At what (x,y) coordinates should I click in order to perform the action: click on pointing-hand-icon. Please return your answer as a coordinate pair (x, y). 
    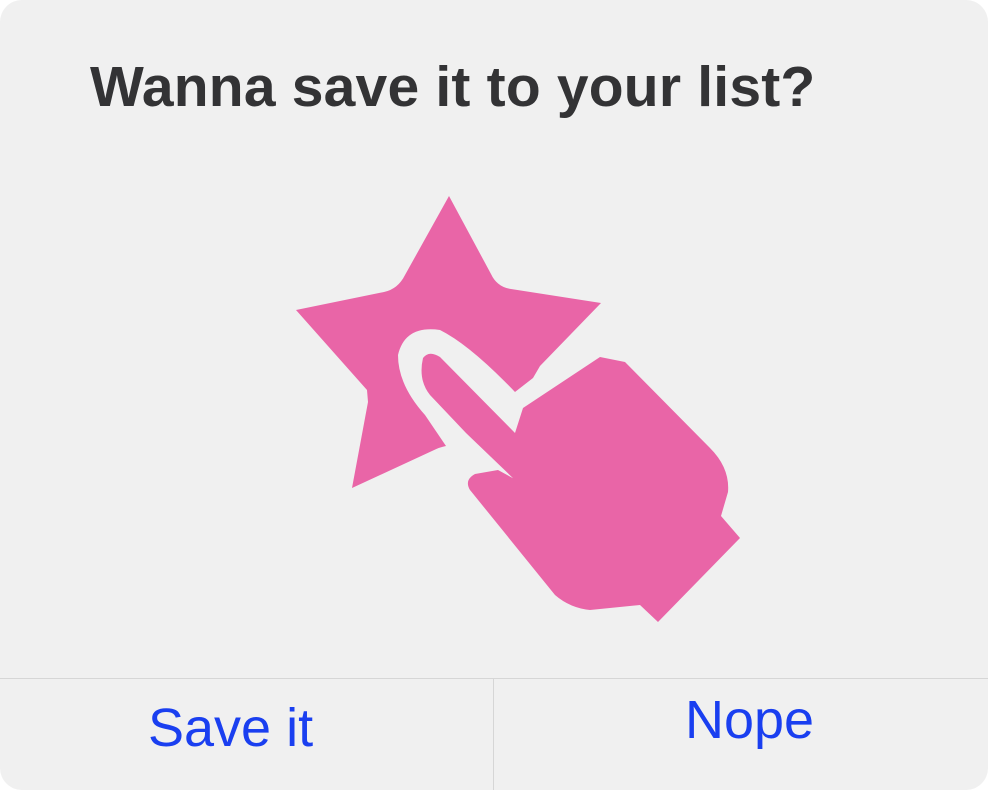
    Looking at the image, I should click on (580, 487).